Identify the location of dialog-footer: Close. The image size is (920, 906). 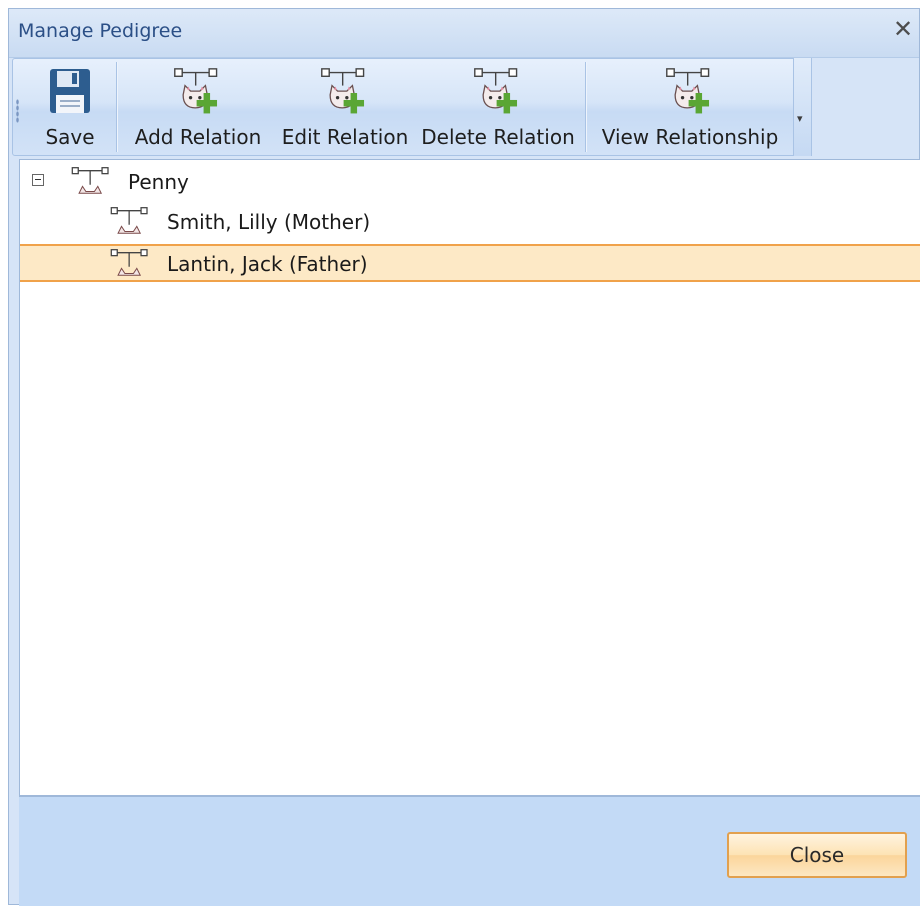
(469, 851).